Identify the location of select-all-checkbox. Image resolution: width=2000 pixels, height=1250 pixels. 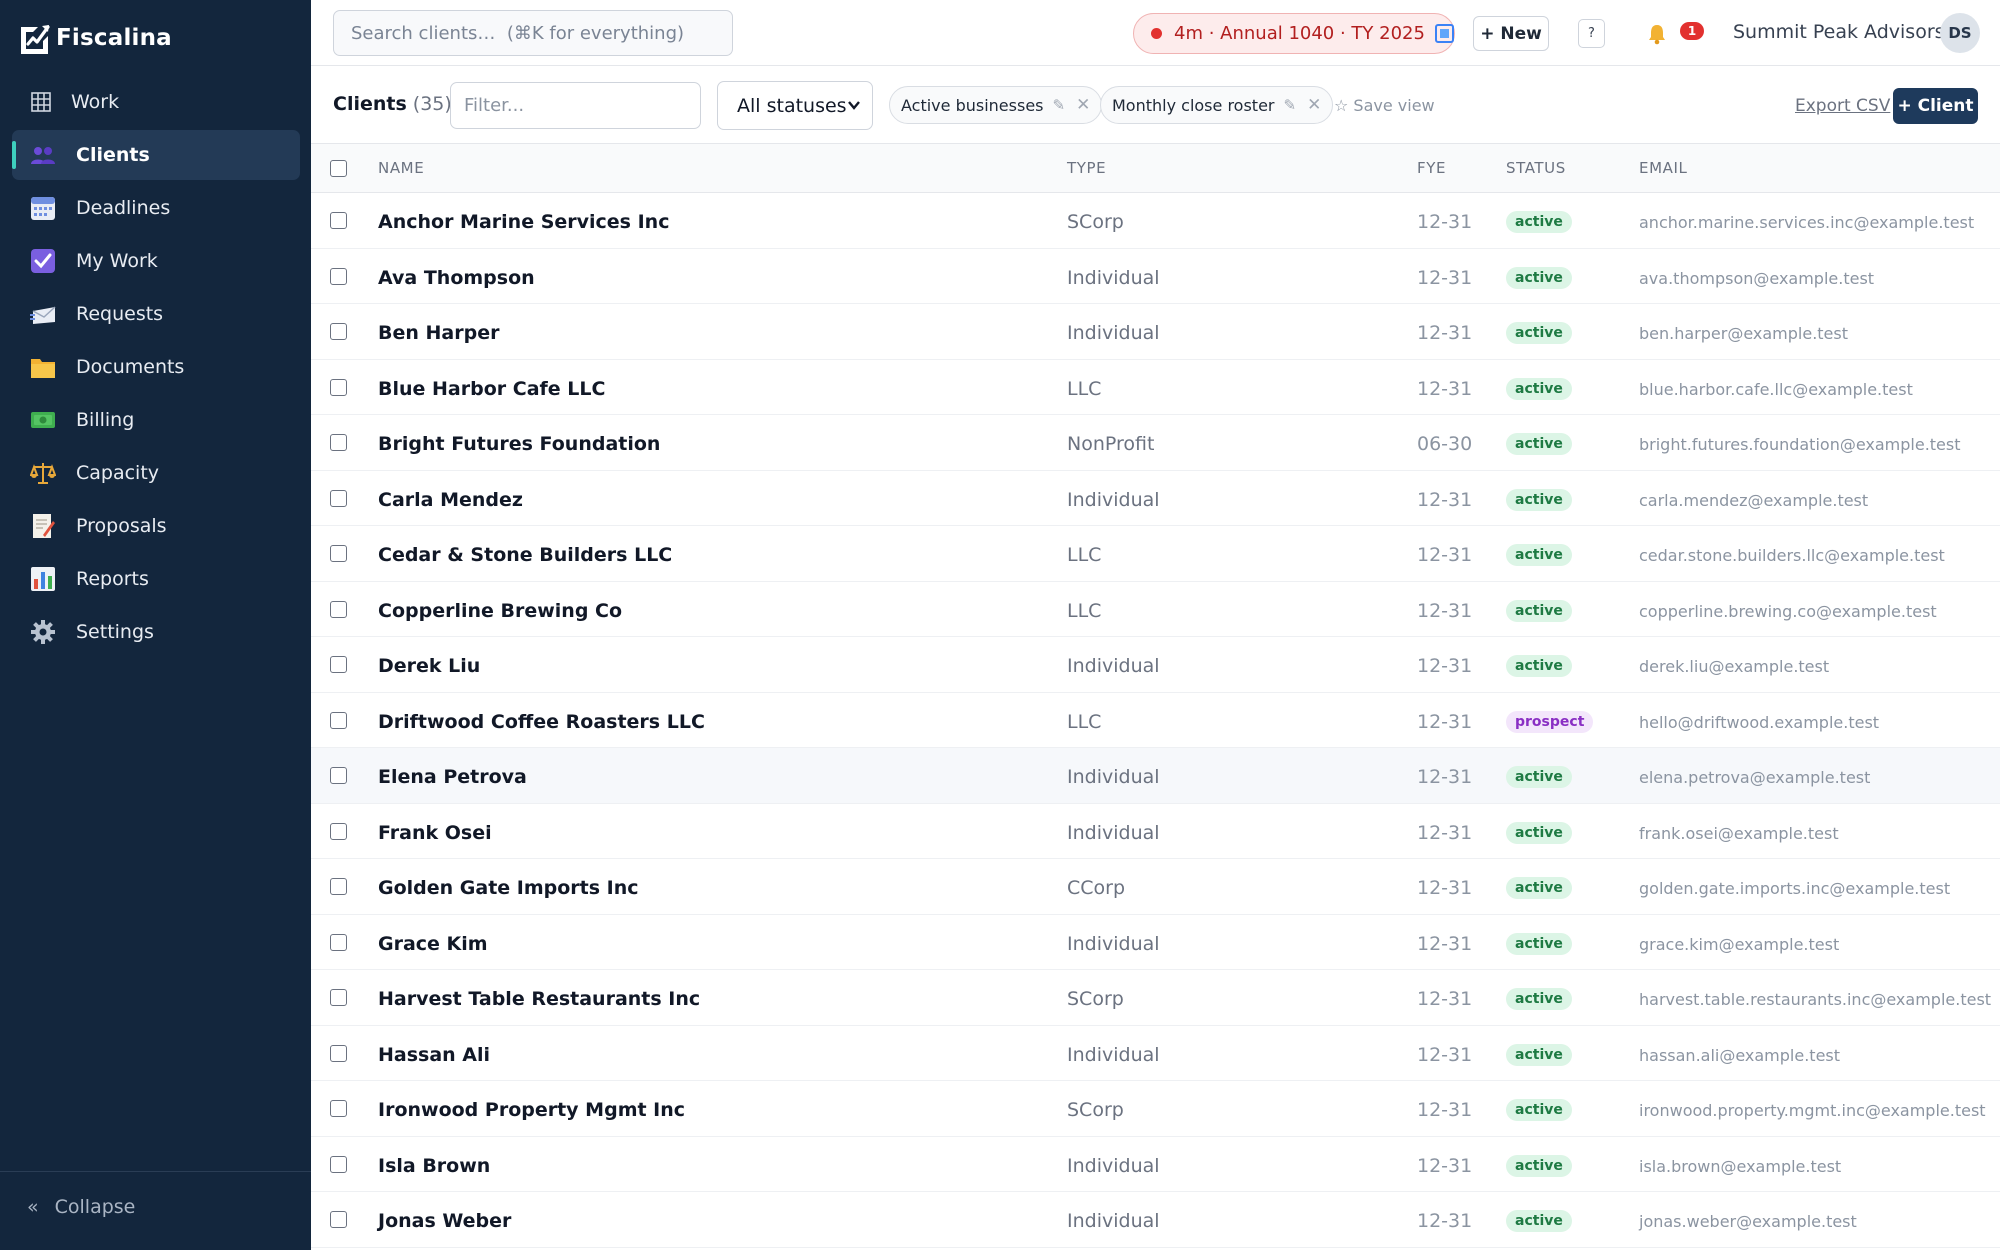
(338, 168).